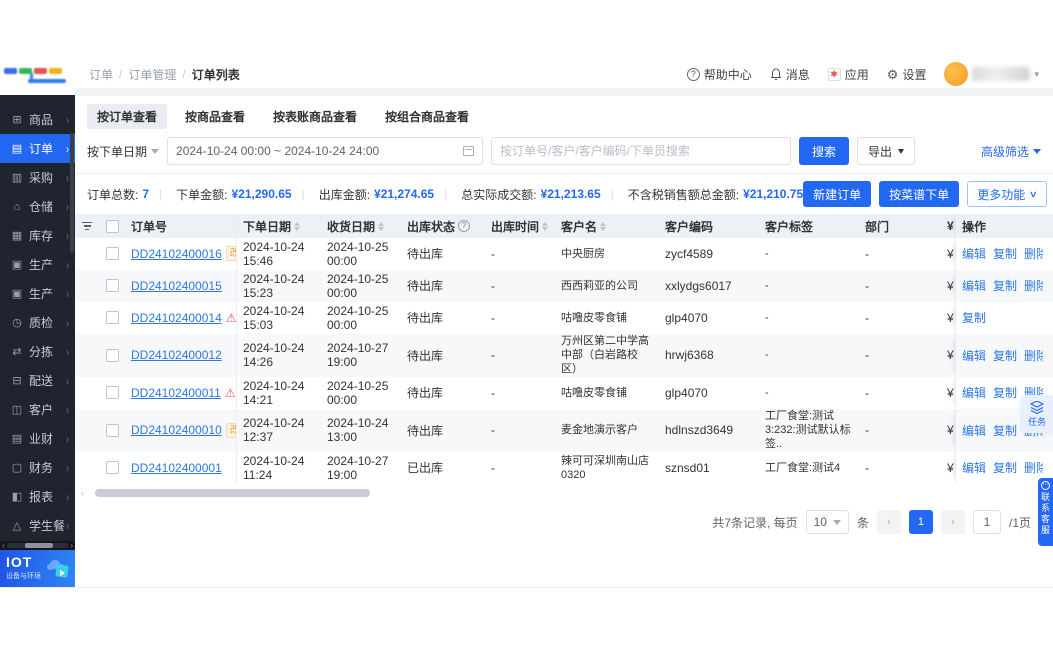  Describe the element at coordinates (37, 177) in the screenshot. I see `sidebar-item: ▥ 采购 ›` at that location.